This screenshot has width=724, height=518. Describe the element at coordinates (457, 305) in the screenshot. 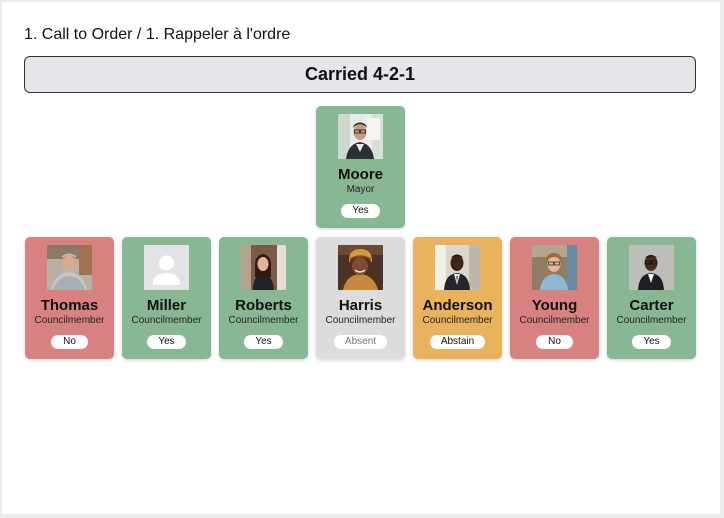

I see `member-name: Anderson` at that location.